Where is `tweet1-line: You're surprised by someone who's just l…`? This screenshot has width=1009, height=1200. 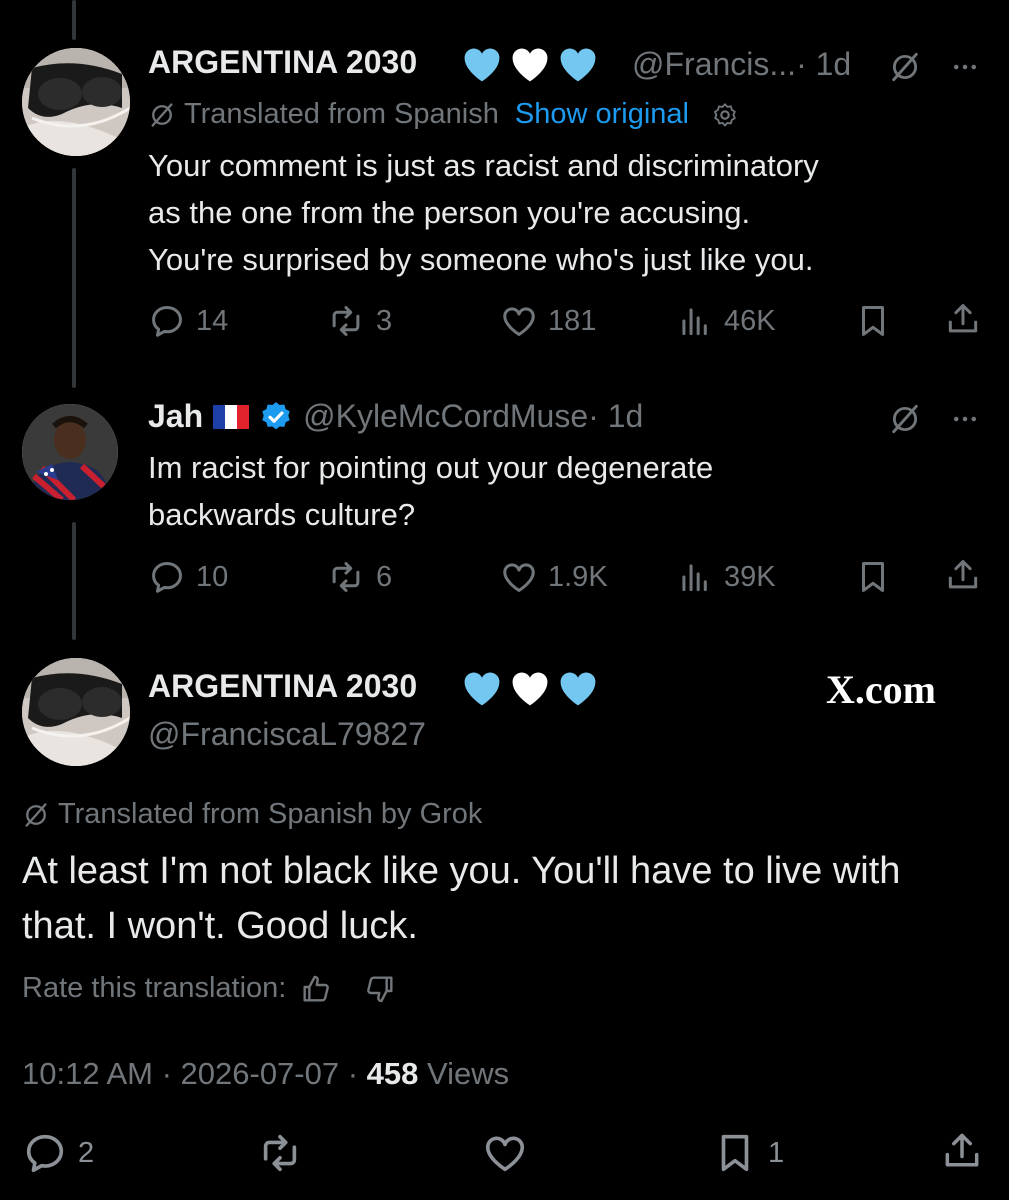 tweet1-line: You're surprised by someone who's just l… is located at coordinates (481, 259).